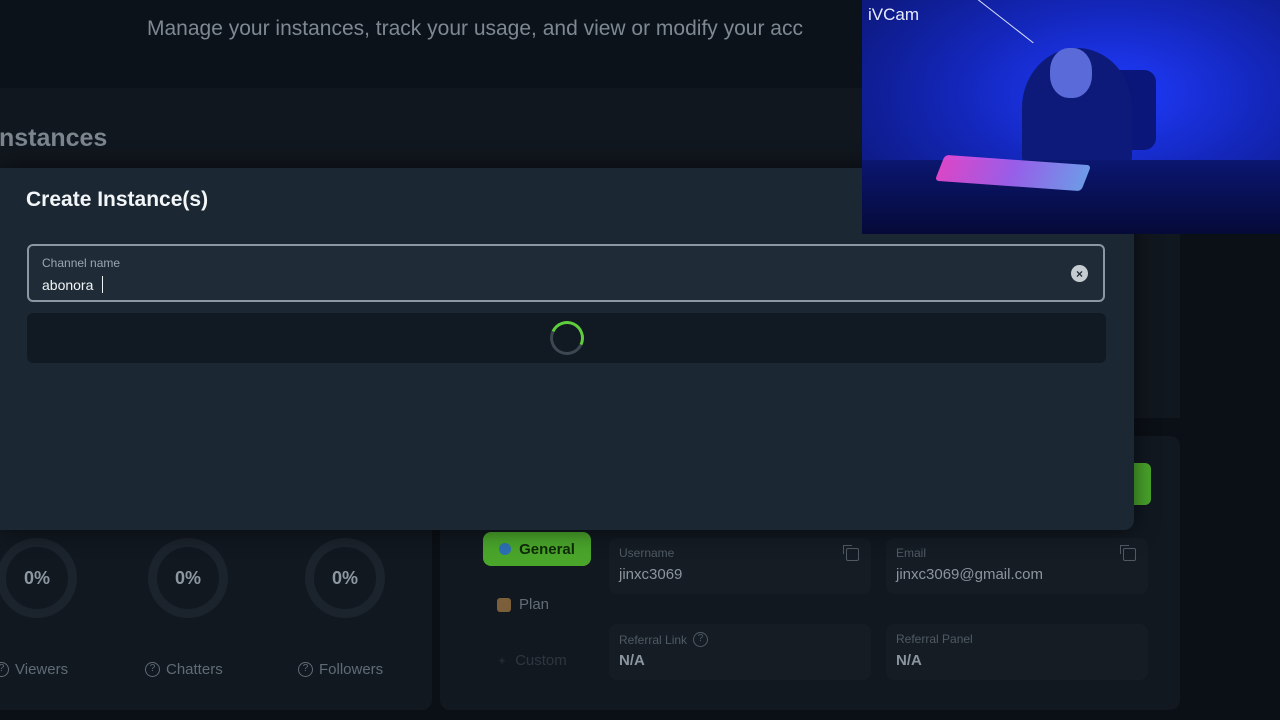 This screenshot has width=1280, height=720. What do you see at coordinates (81, 263) in the screenshot?
I see `channel-name-label: Channel name` at bounding box center [81, 263].